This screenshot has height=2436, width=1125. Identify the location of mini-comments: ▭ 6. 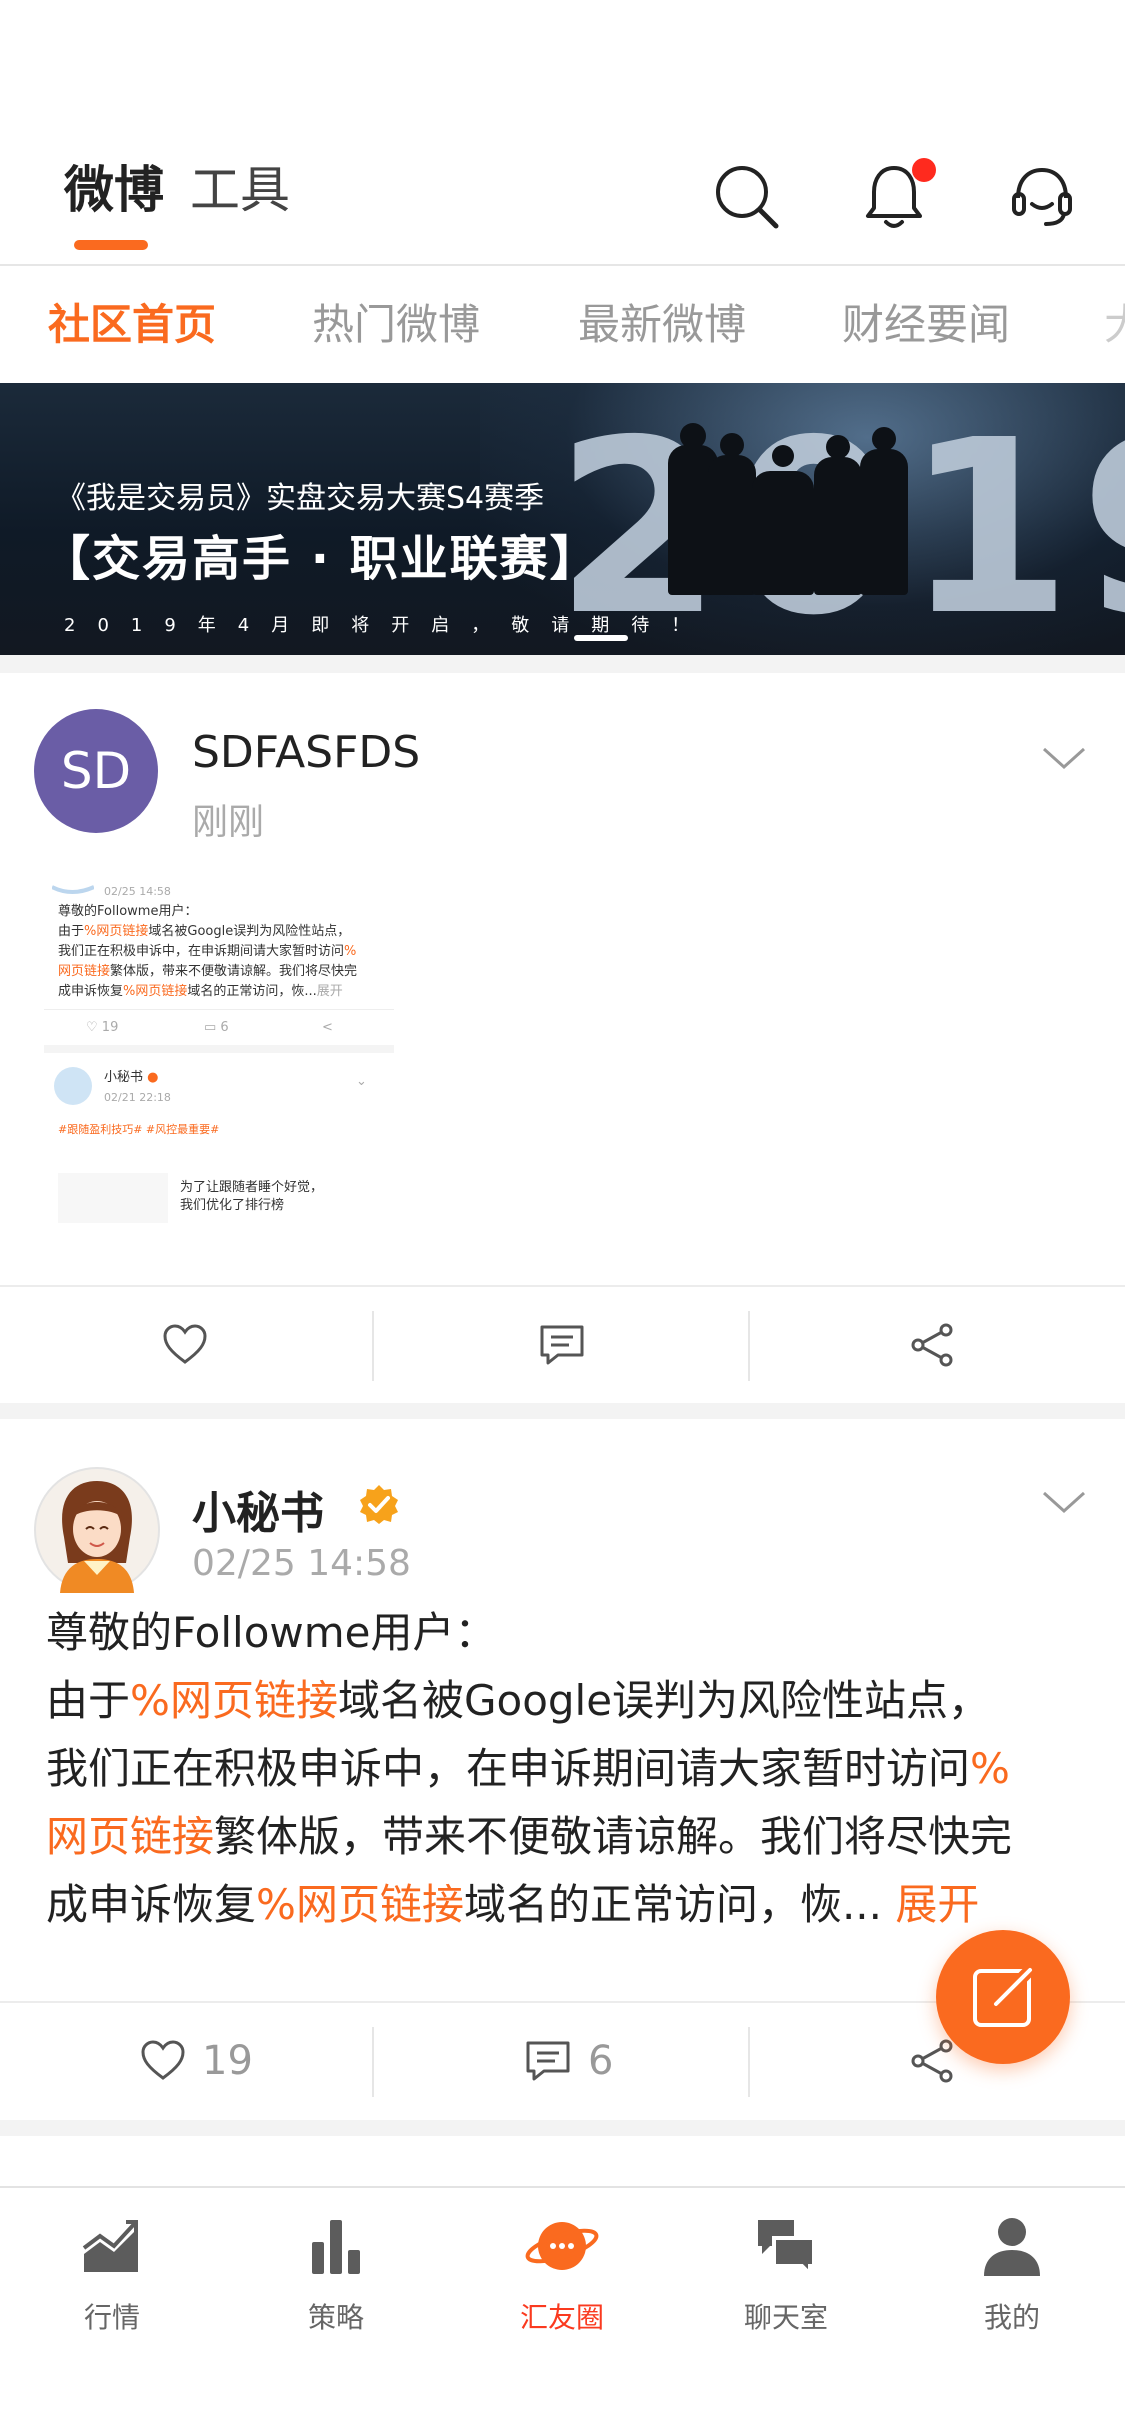
(216, 1027).